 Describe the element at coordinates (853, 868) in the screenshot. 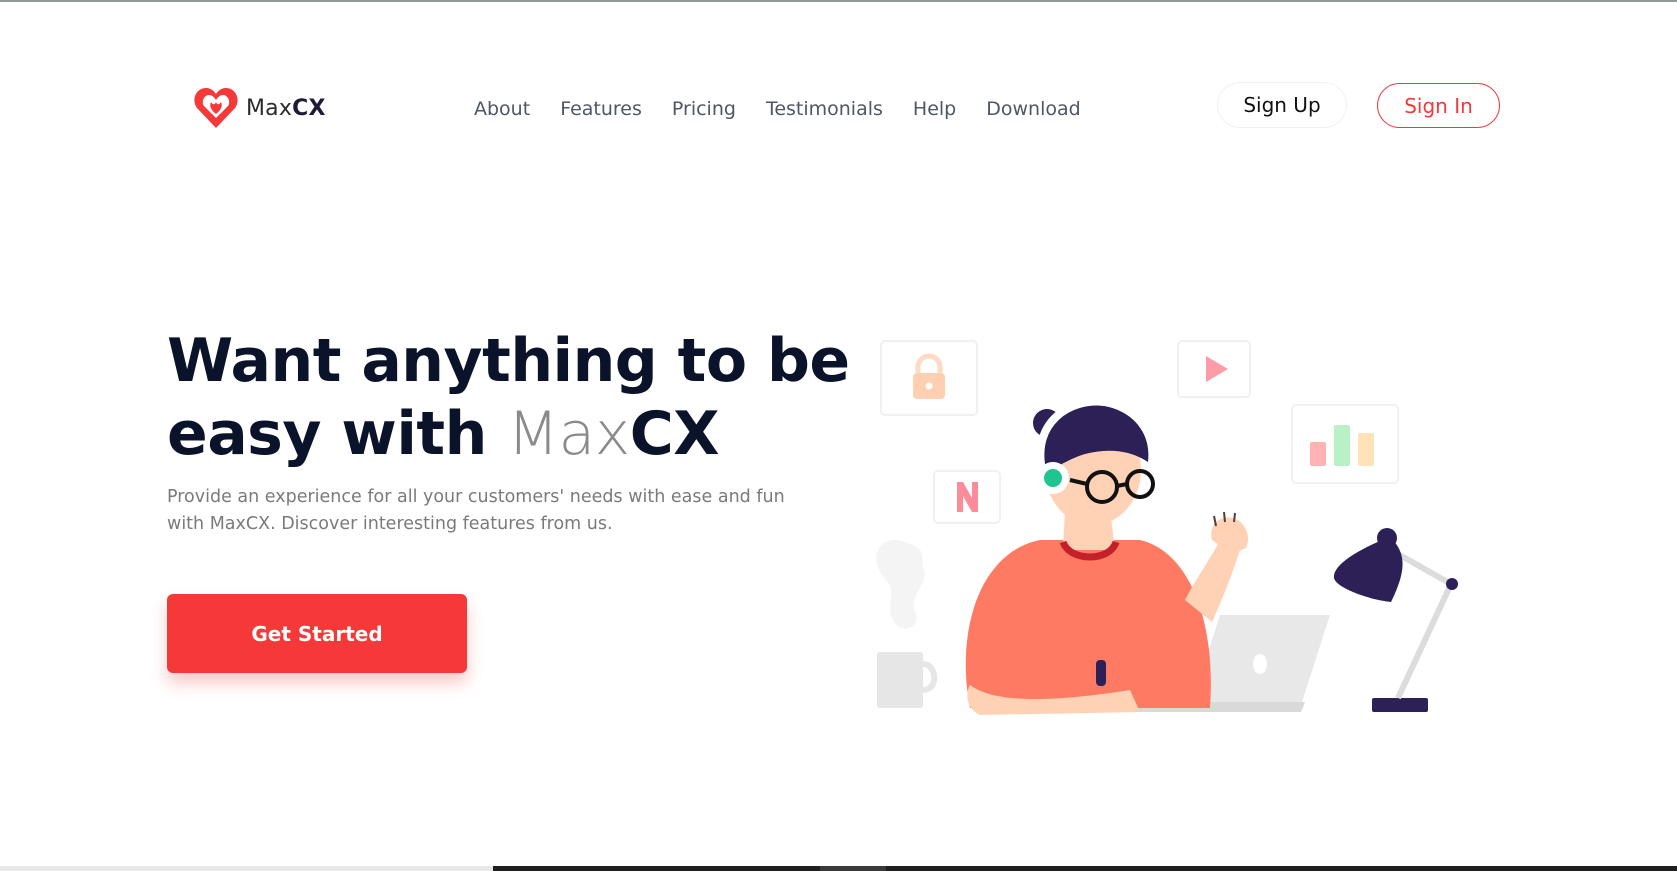

I see `taskbar-mid-segment` at that location.